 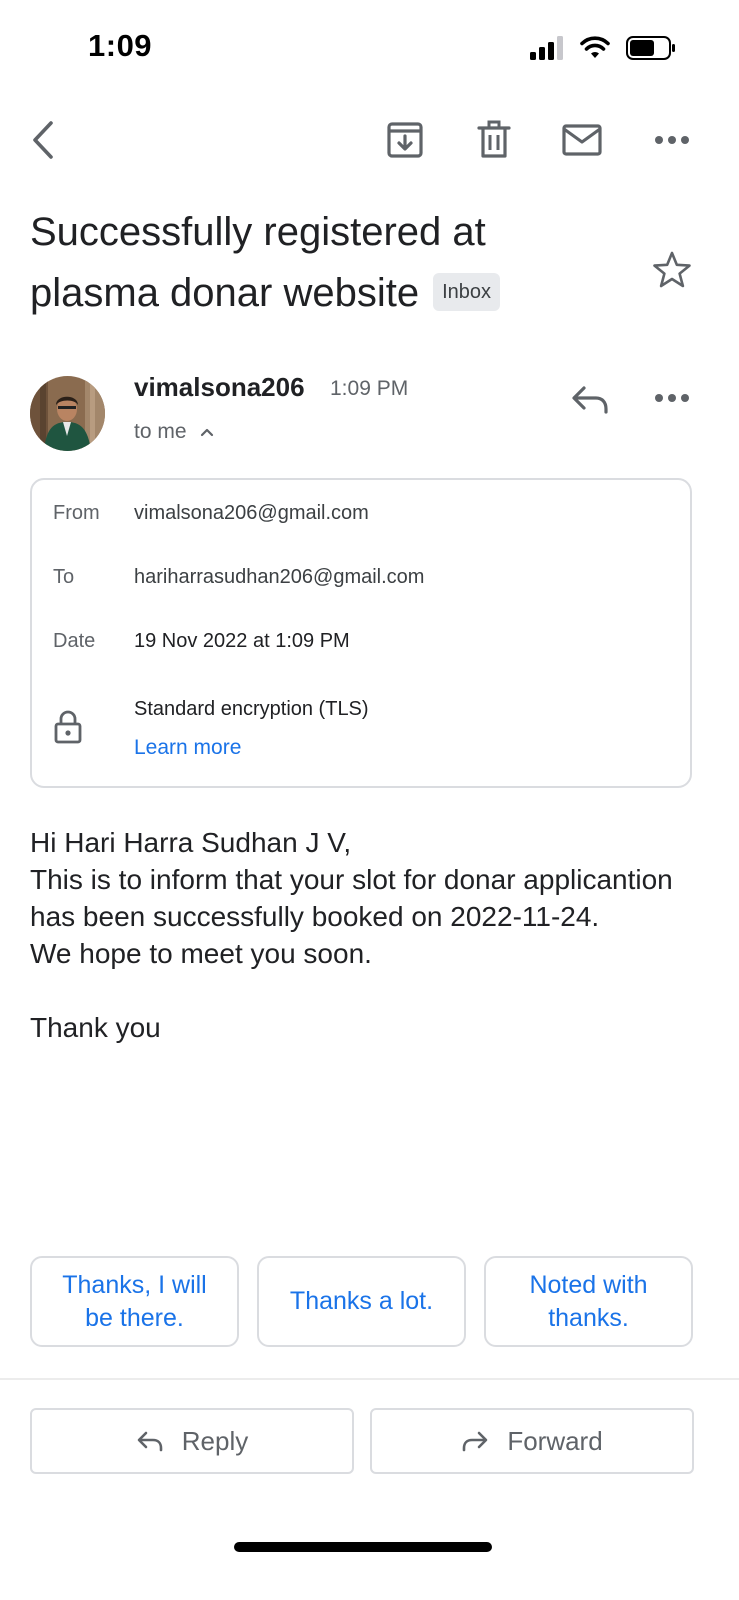 What do you see at coordinates (76, 513) in the screenshot?
I see `from-label: From` at bounding box center [76, 513].